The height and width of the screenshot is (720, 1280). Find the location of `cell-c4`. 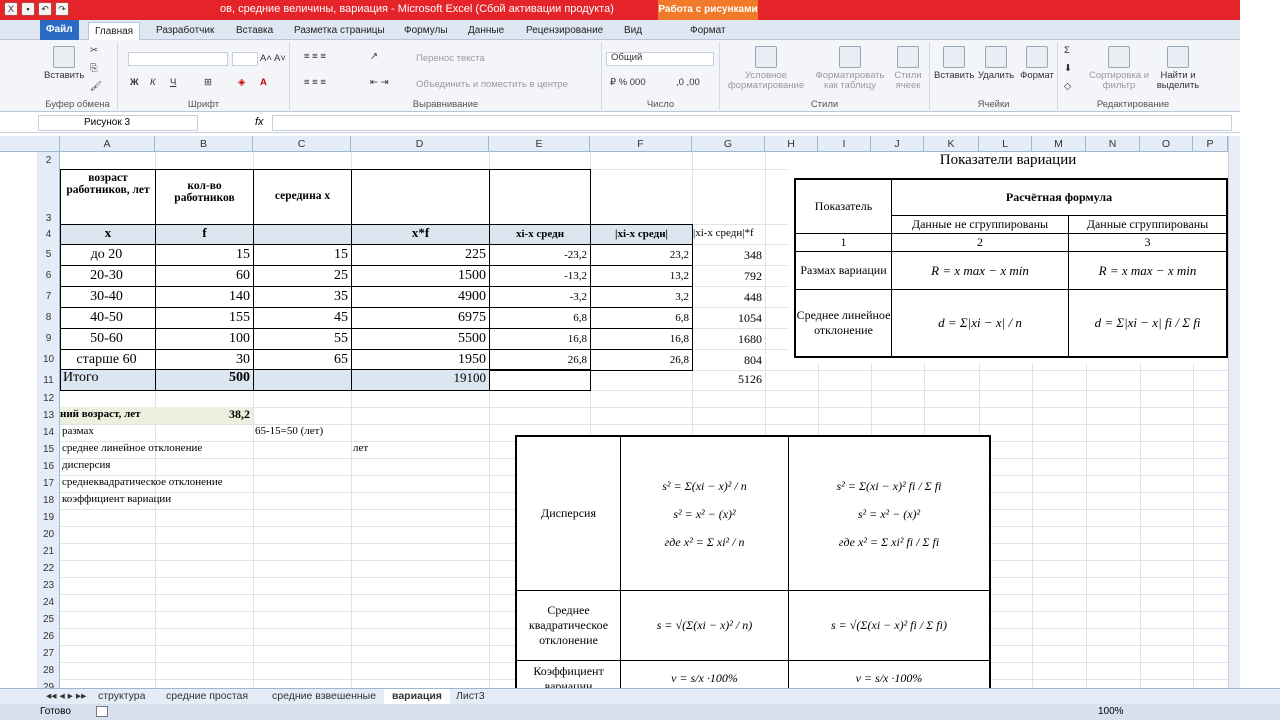

cell-c4 is located at coordinates (302, 234).